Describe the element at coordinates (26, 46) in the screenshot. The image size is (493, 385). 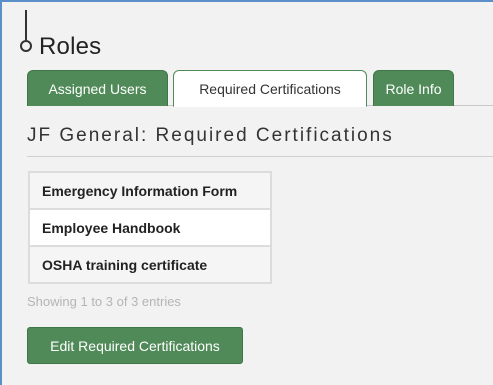
I see `timeline-node-icon` at that location.